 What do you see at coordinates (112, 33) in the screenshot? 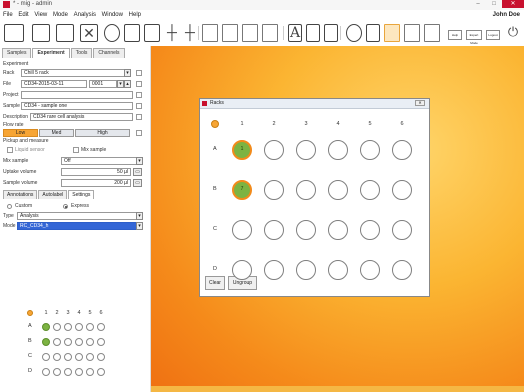
I see `ellipse-gate-icon` at bounding box center [112, 33].